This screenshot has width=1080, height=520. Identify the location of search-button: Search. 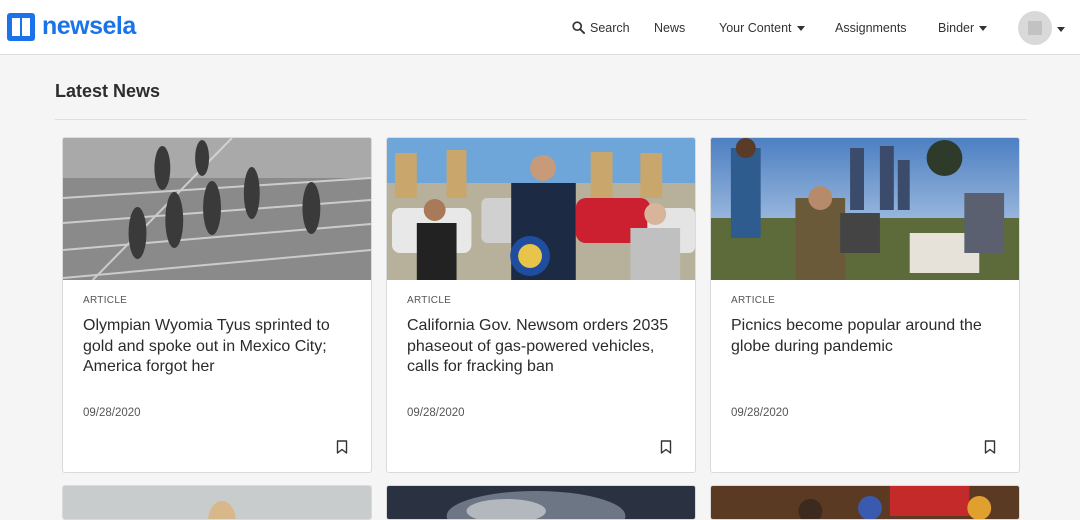
(606, 27).